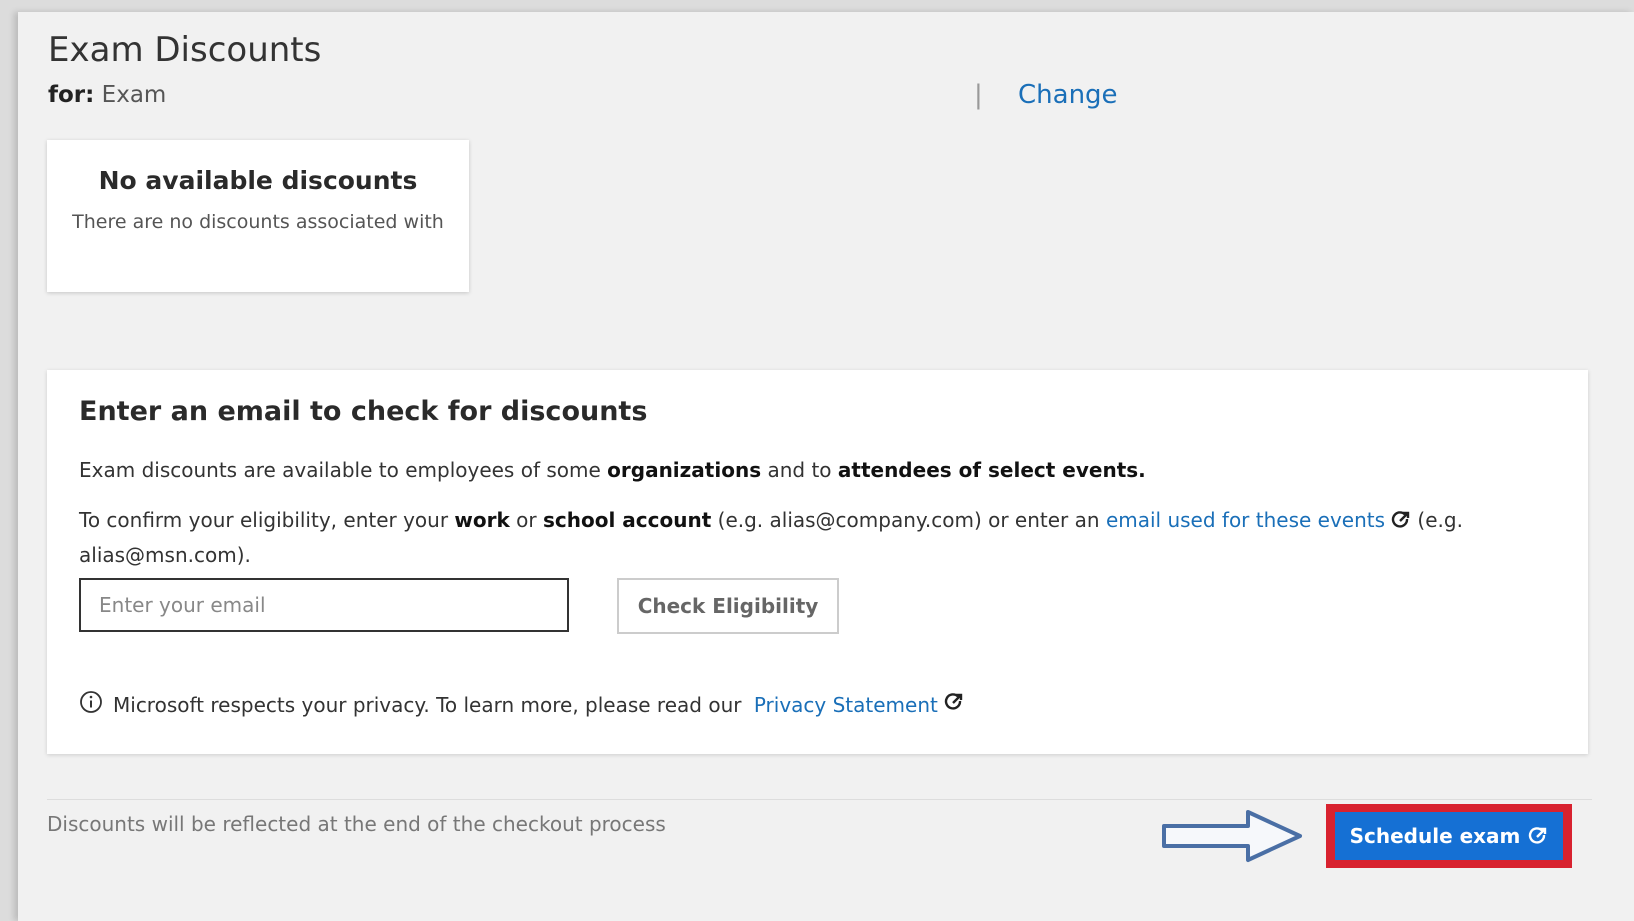 This screenshot has width=1634, height=921. Describe the element at coordinates (1435, 836) in the screenshot. I see `schedule-exam-label: Schedule exam` at that location.